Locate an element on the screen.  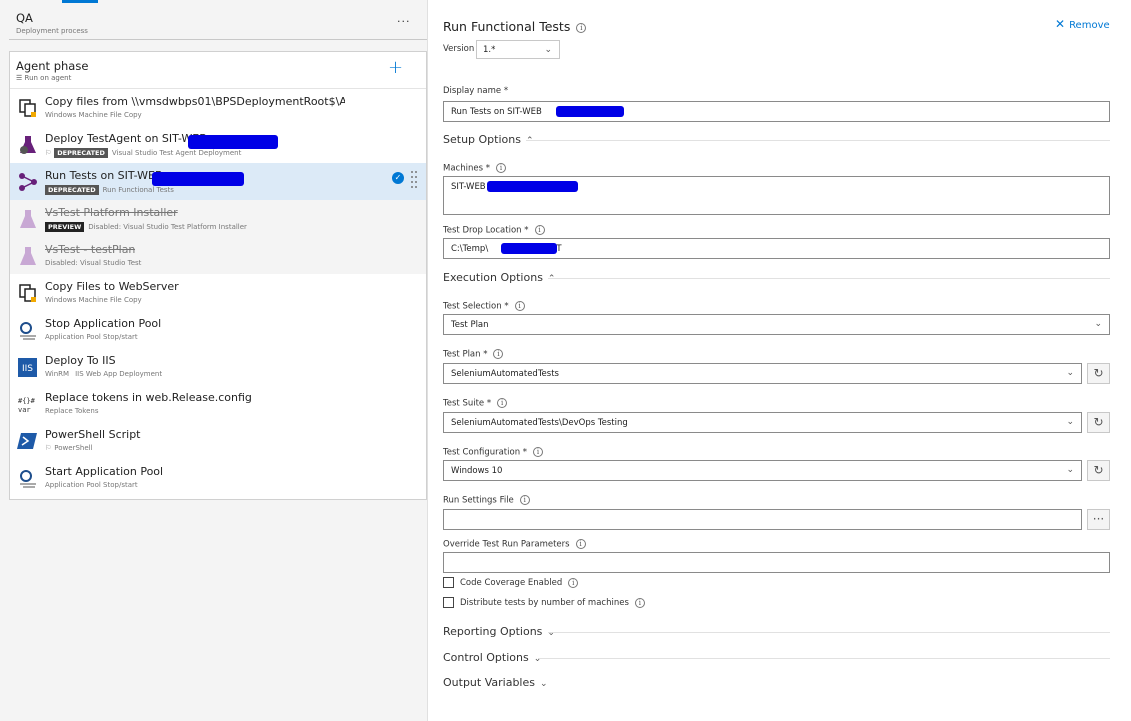
override-params-label: Override Test Run Parameters i is located at coordinates (514, 544).